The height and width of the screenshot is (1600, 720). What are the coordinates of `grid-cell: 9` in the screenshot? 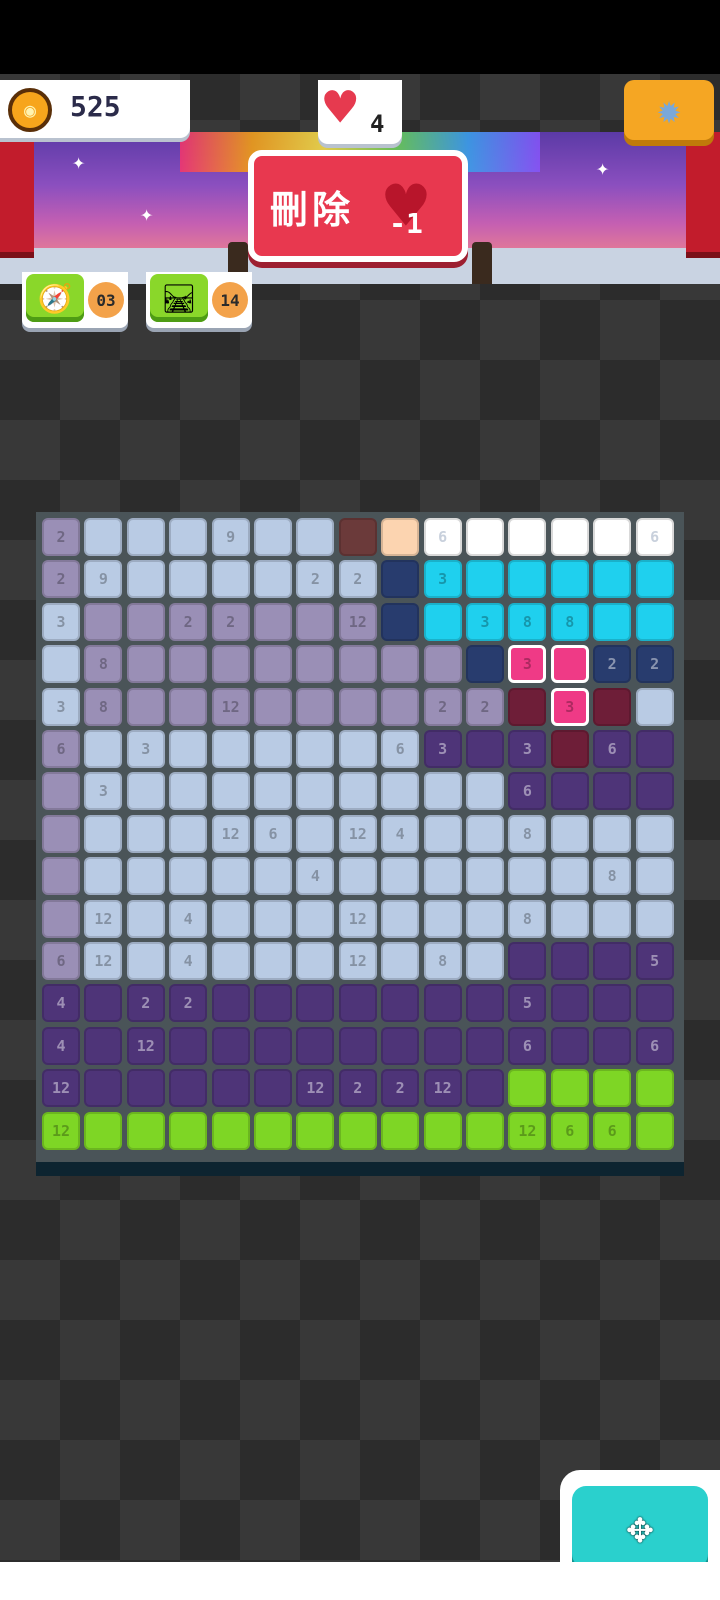 It's located at (230, 537).